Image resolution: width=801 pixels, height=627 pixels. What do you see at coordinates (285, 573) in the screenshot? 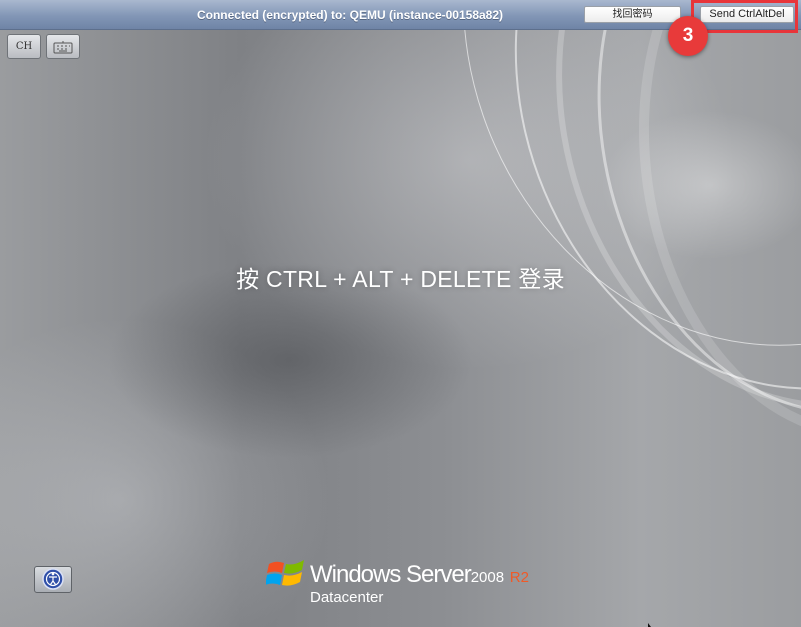
I see `windows-flag-icon` at bounding box center [285, 573].